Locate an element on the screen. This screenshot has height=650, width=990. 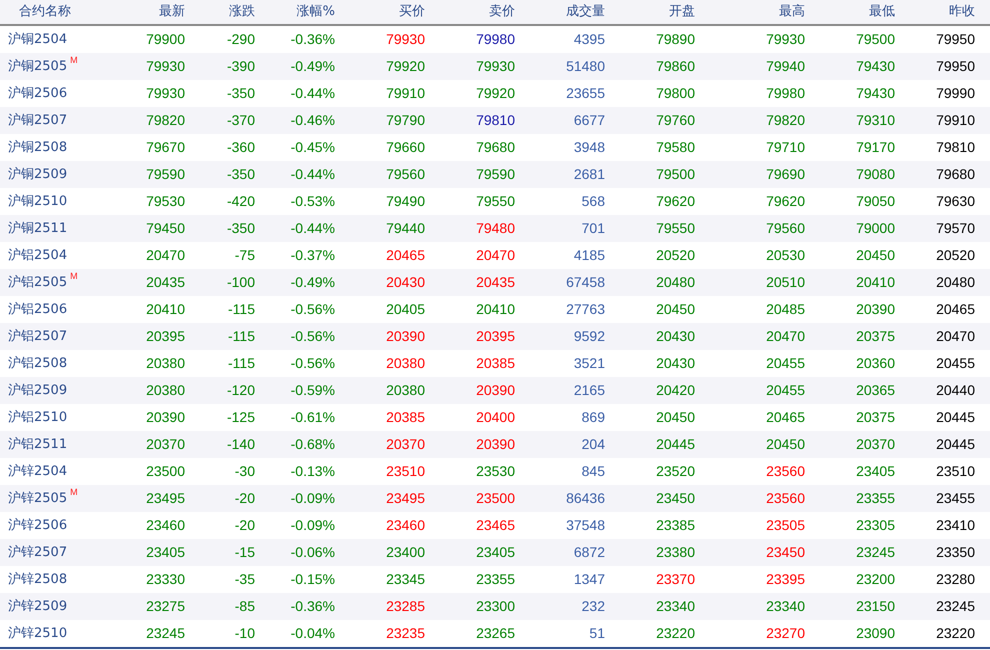
contract-name: 沪铝2509 is located at coordinates (38, 390).